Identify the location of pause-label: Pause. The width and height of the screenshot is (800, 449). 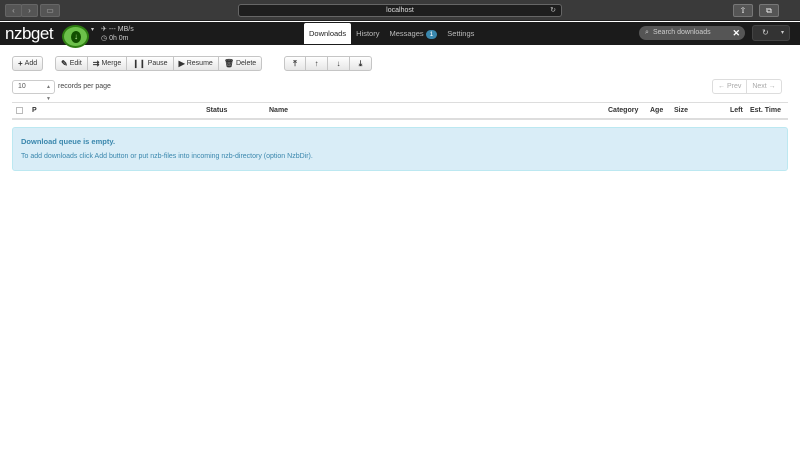
(157, 63).